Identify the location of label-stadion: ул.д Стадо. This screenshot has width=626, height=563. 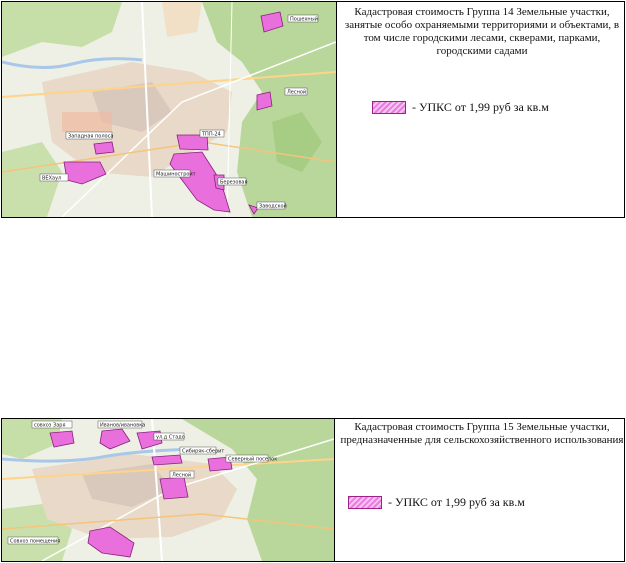
(170, 438).